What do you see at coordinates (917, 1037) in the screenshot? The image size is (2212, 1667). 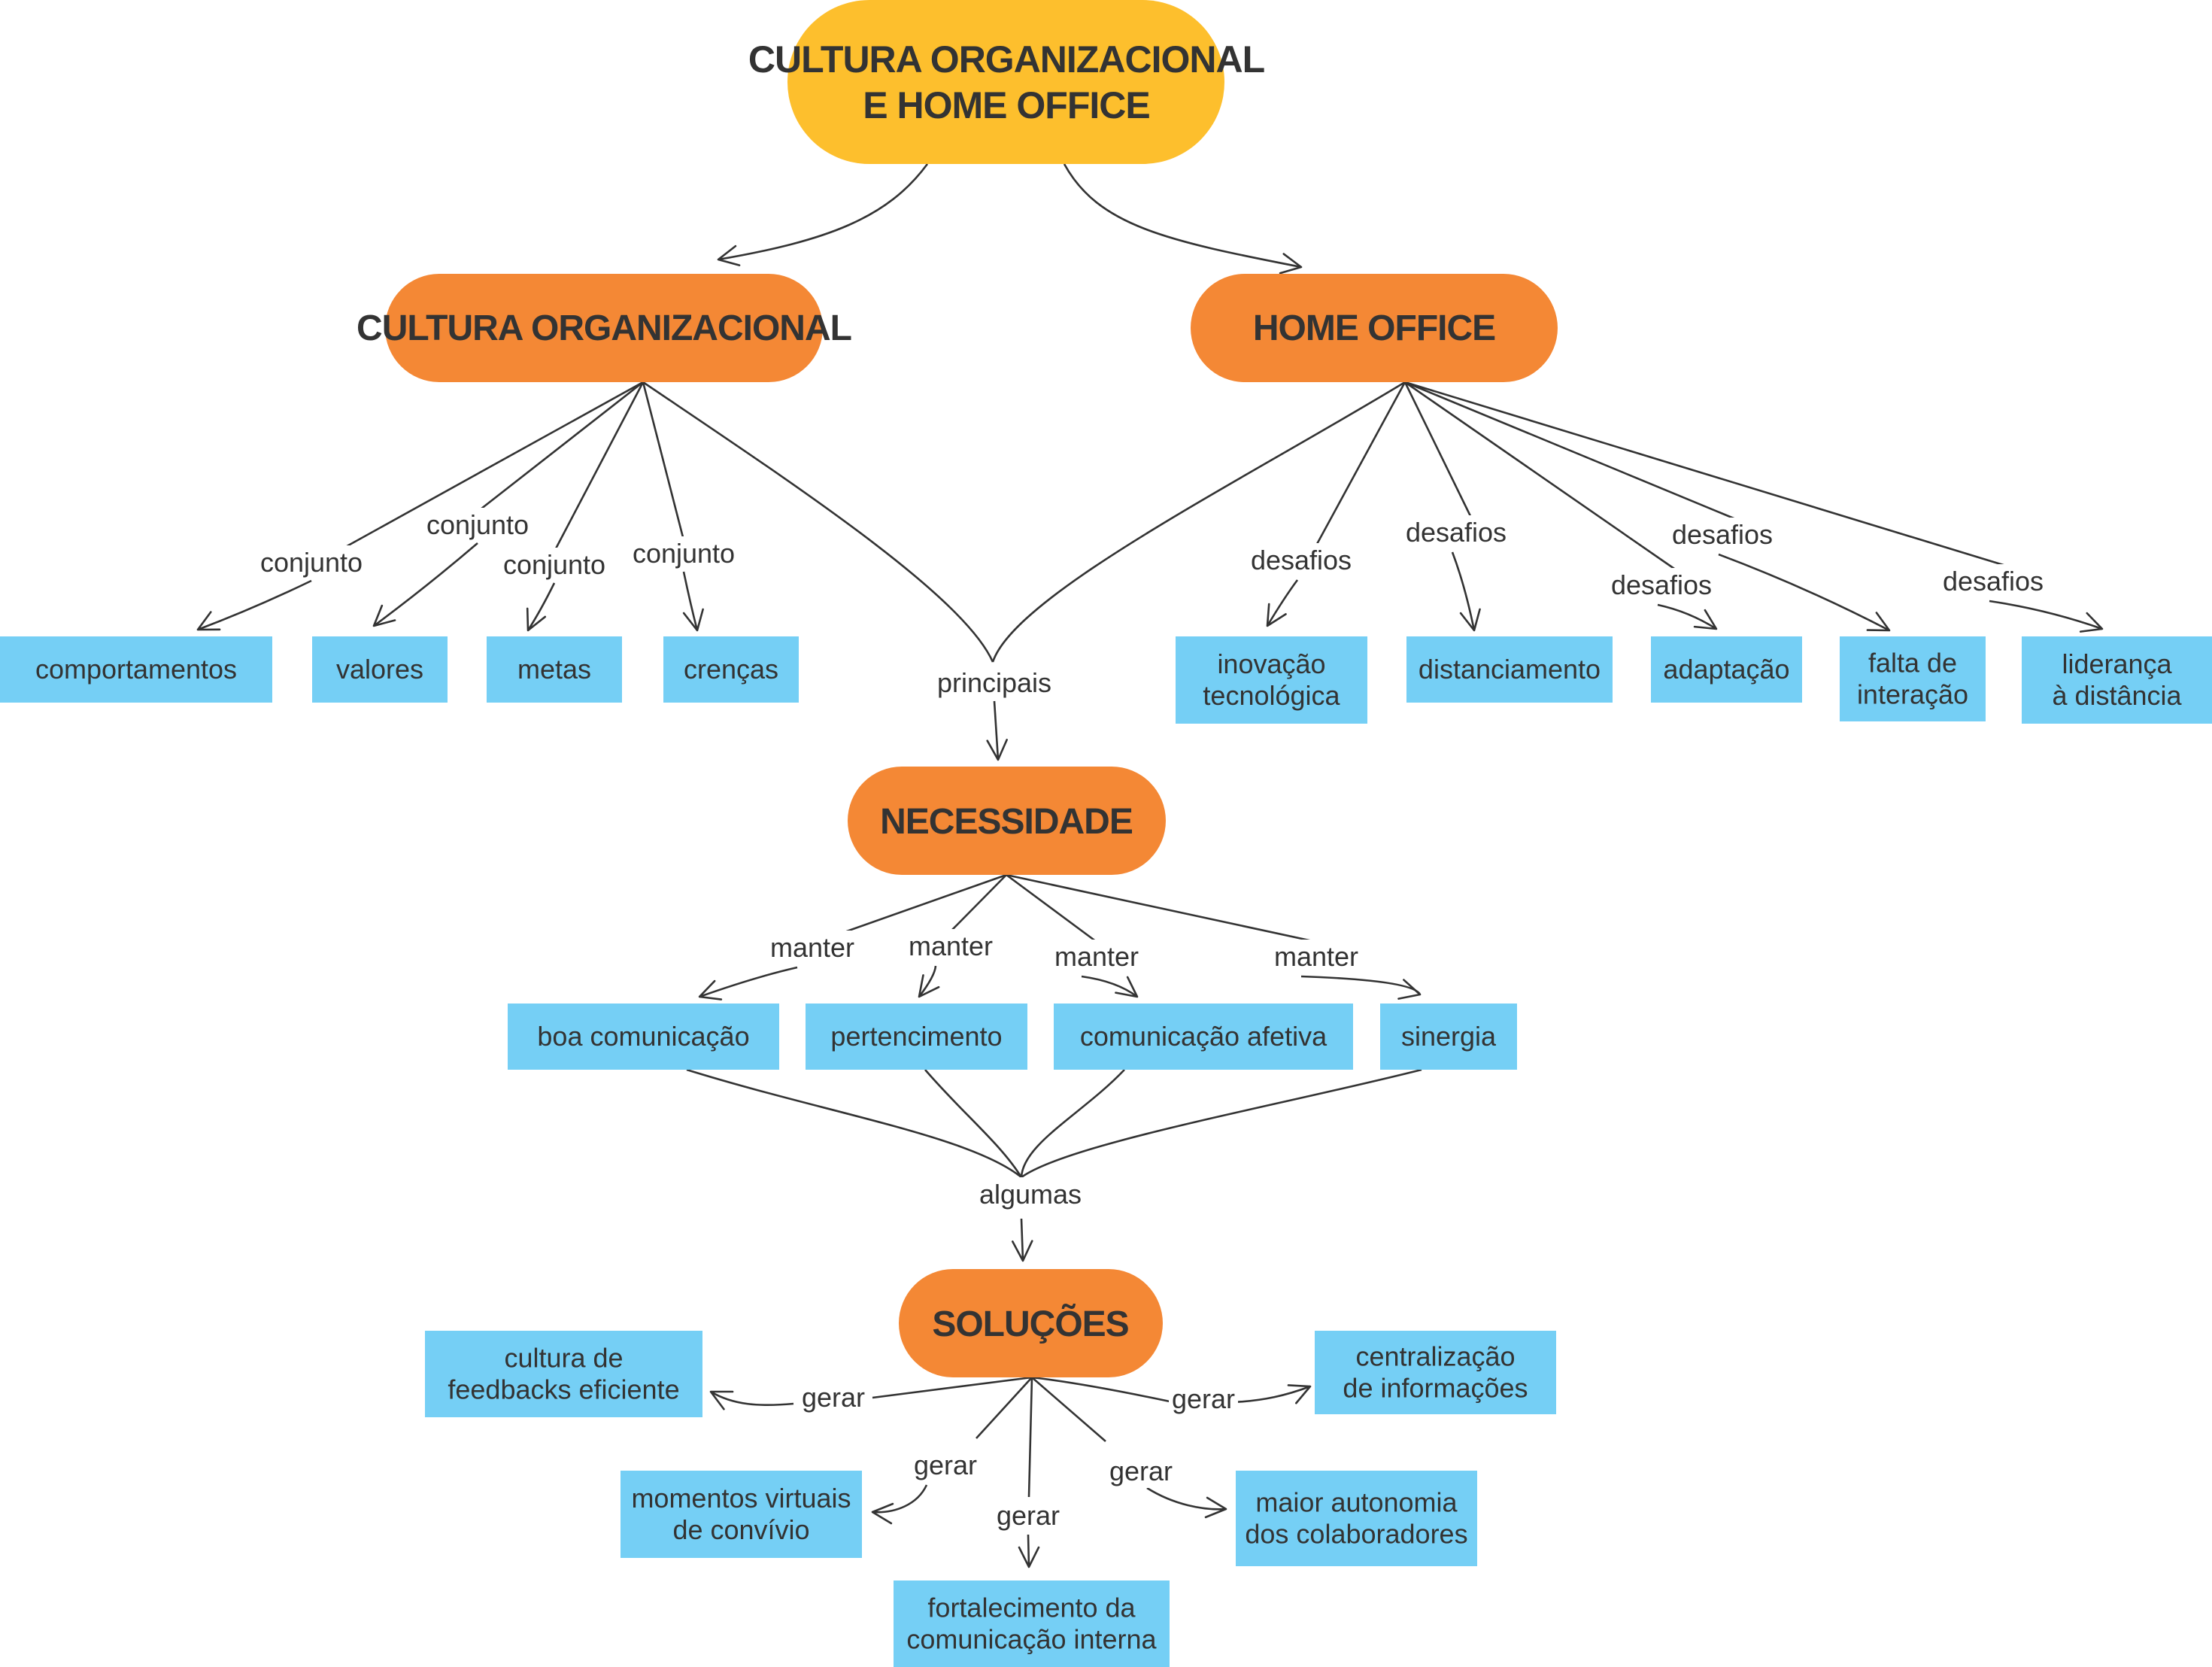 I see `leaf-necessidade-1: pertencimento` at bounding box center [917, 1037].